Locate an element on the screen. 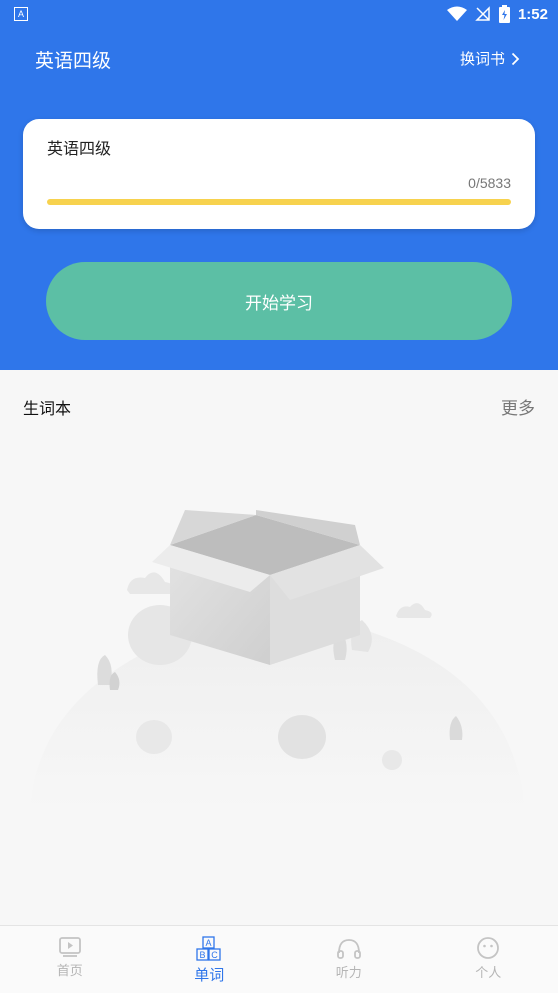  tab-words: A B C 单词 is located at coordinates (210, 959).